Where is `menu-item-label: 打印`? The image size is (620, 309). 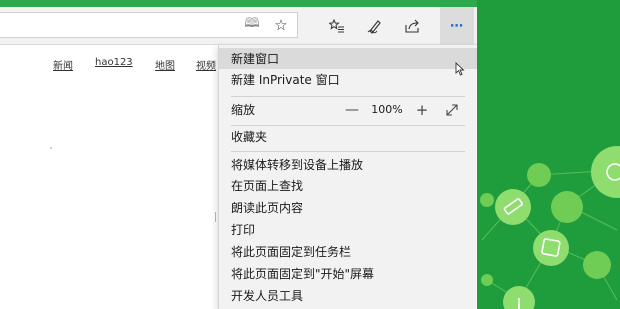
menu-item-label: 打印 is located at coordinates (243, 230).